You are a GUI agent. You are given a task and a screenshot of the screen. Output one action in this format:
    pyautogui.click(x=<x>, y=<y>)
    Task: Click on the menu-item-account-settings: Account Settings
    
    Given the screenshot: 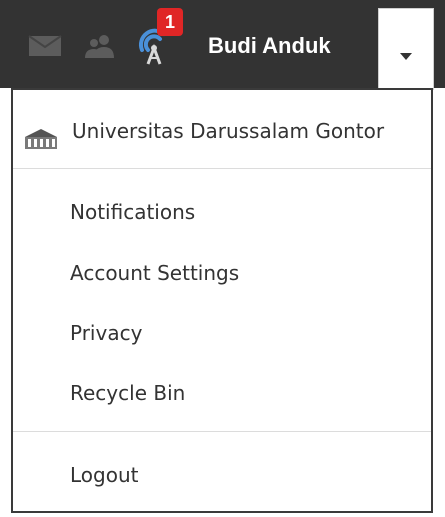 What is the action you would take?
    pyautogui.click(x=222, y=273)
    